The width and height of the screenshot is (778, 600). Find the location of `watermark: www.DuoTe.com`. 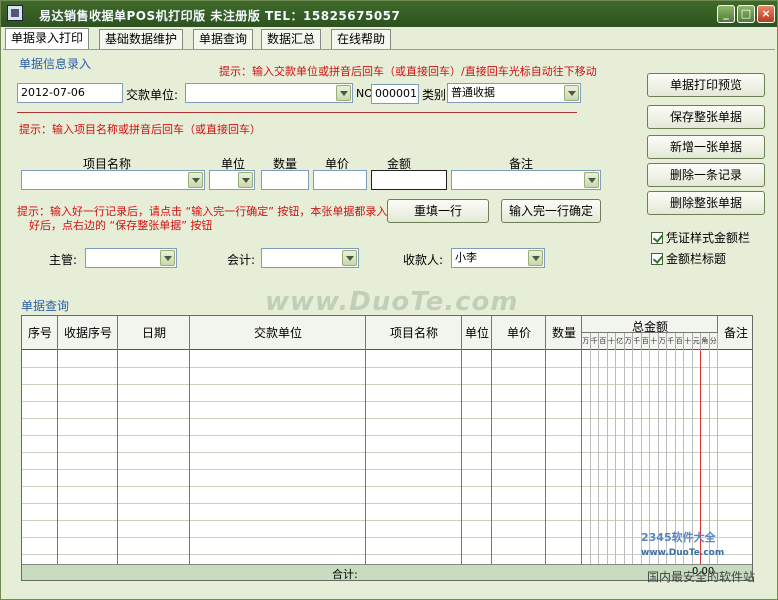

watermark: www.DuoTe.com is located at coordinates (392, 302).